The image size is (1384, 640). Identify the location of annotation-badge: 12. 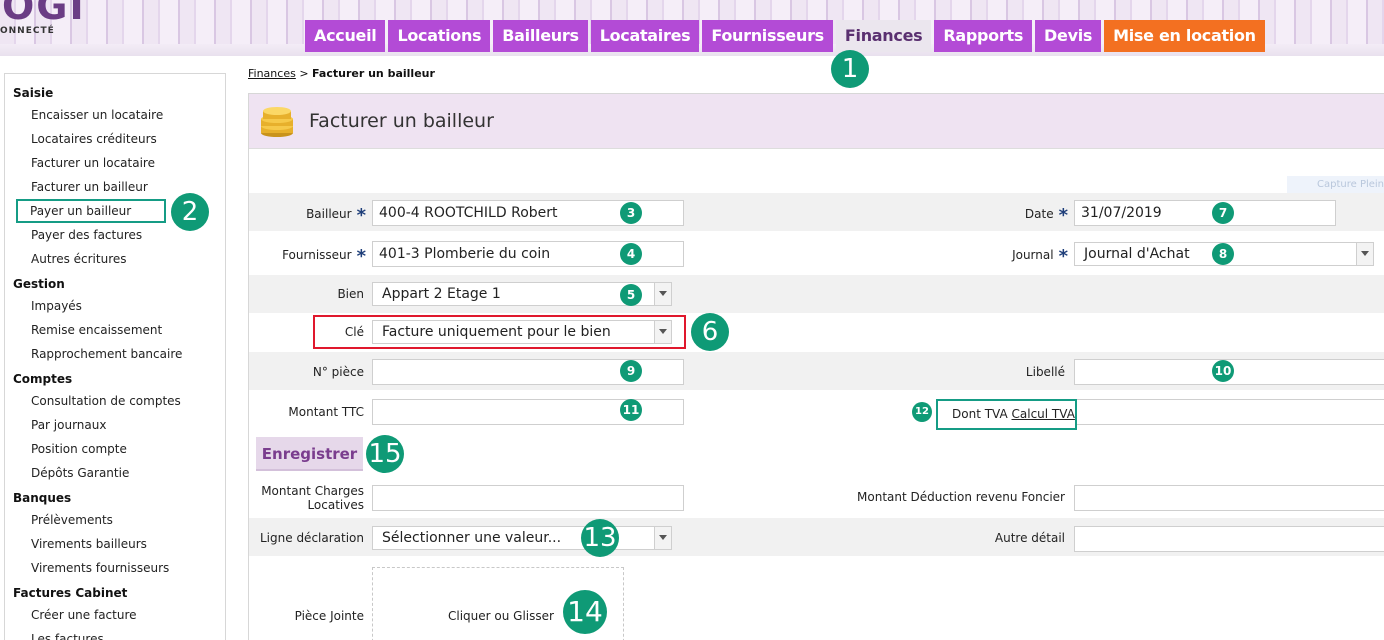
(922, 412).